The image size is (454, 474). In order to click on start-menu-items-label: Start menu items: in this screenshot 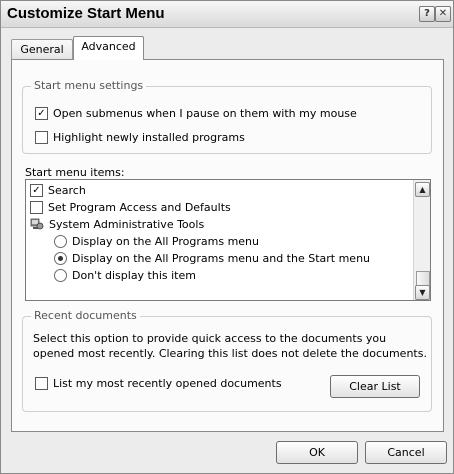, I will do `click(75, 172)`.